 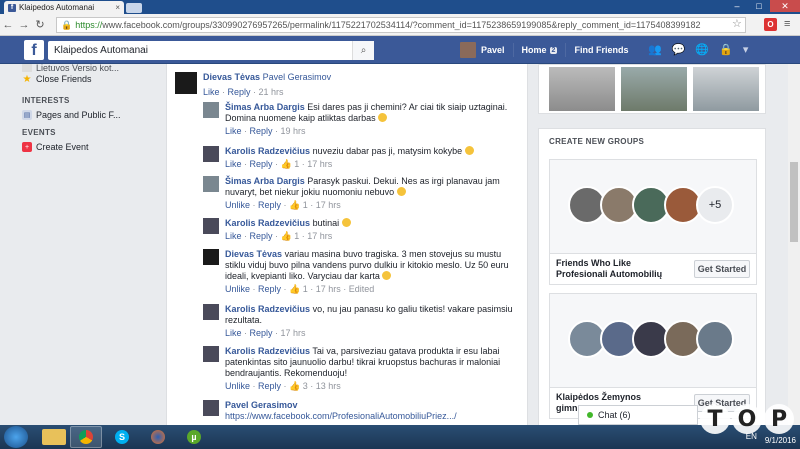 I want to click on windows-taskbar: S µ EN 9/1/2016, so click(x=400, y=437).